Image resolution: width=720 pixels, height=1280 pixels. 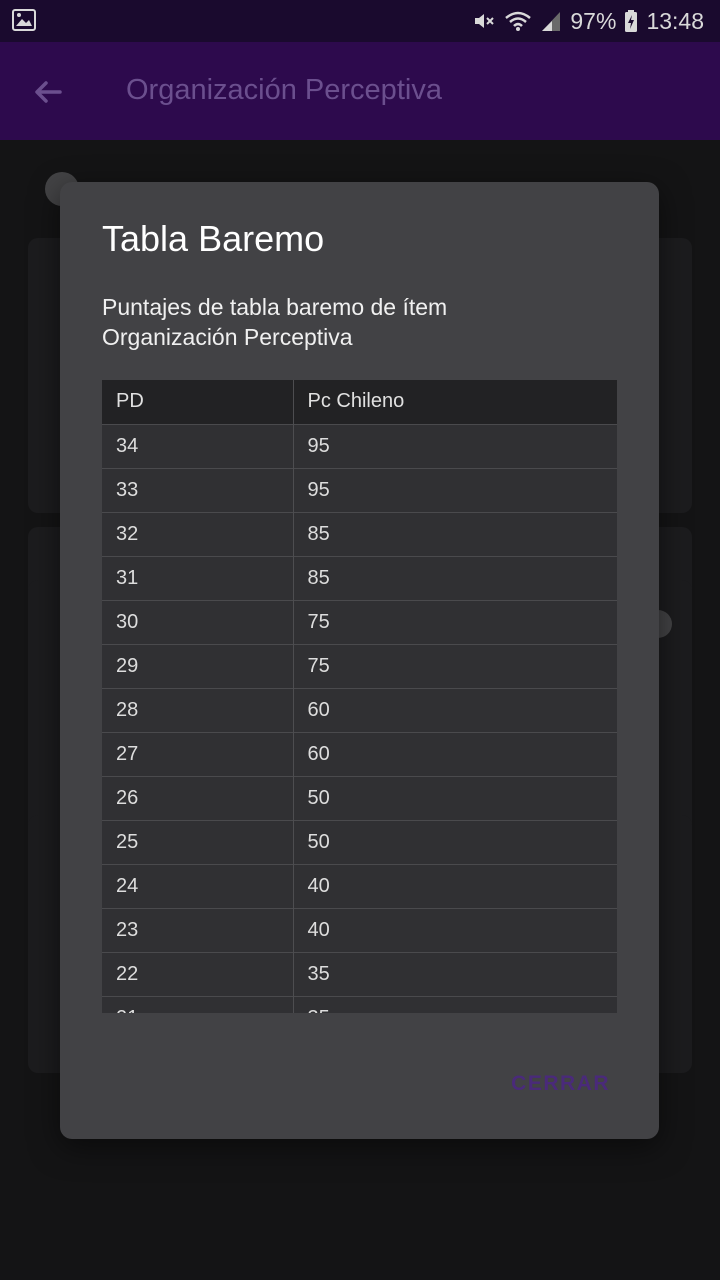 I want to click on battery-charging-icon, so click(x=631, y=21).